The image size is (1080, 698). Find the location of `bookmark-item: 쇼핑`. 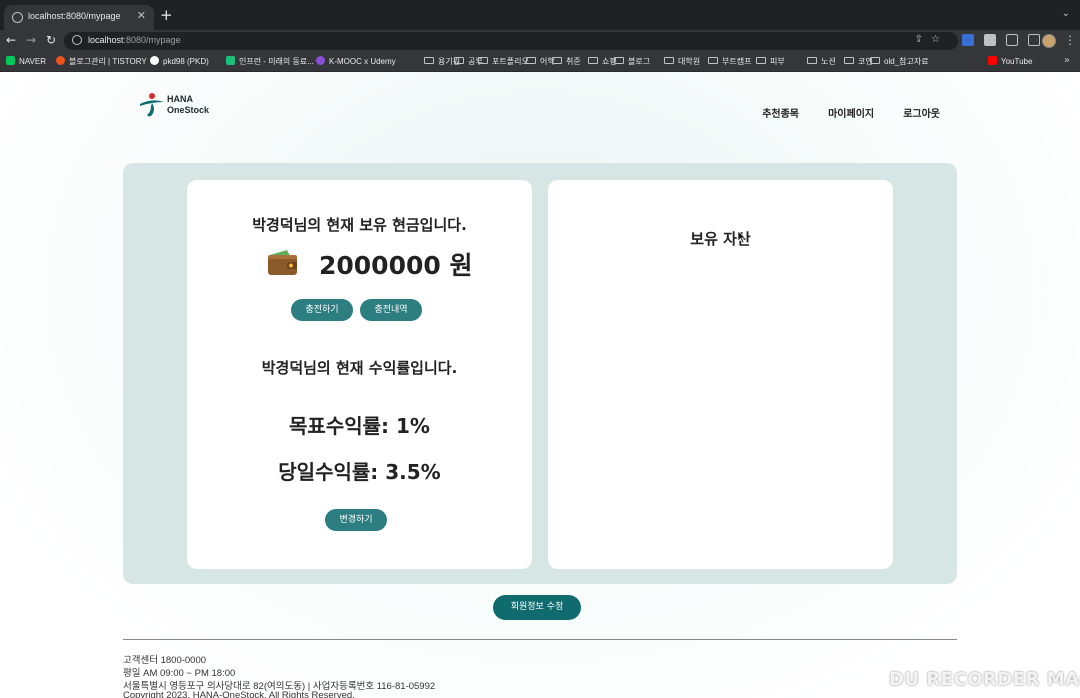

bookmark-item: 쇼핑 is located at coordinates (602, 61).